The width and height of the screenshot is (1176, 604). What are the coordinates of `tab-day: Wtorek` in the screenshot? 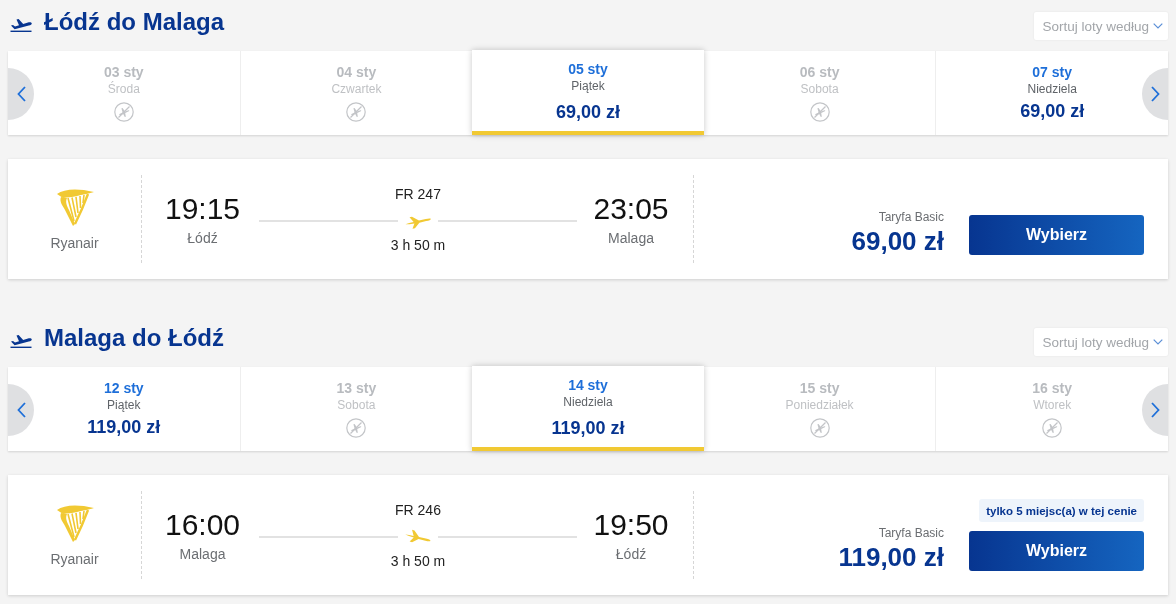 It's located at (1052, 405).